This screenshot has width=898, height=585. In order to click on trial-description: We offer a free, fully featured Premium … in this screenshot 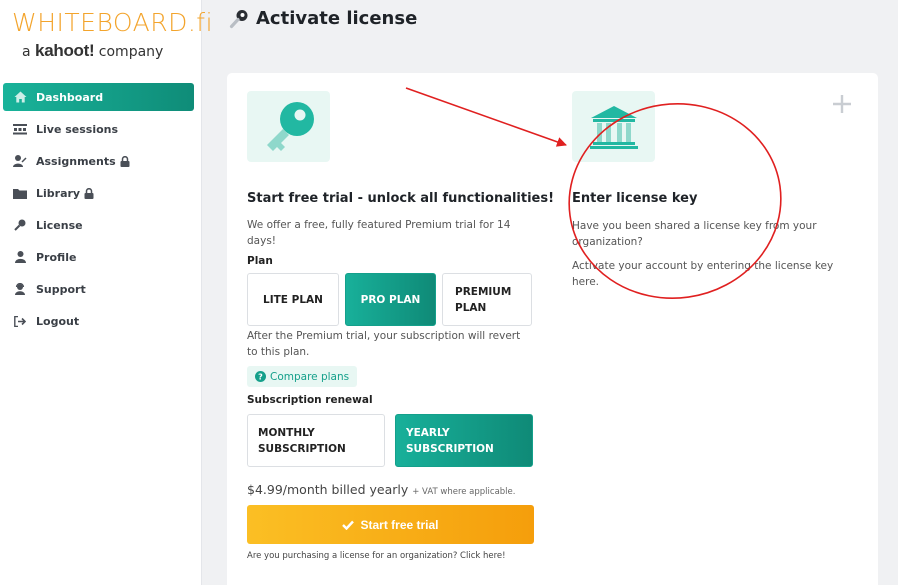, I will do `click(379, 233)`.